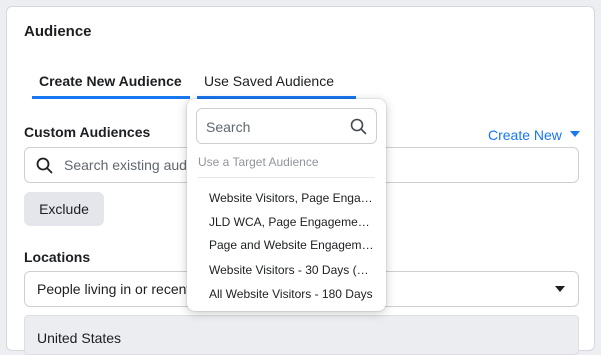 The image size is (601, 355). What do you see at coordinates (58, 31) in the screenshot?
I see `section-title: Audience` at bounding box center [58, 31].